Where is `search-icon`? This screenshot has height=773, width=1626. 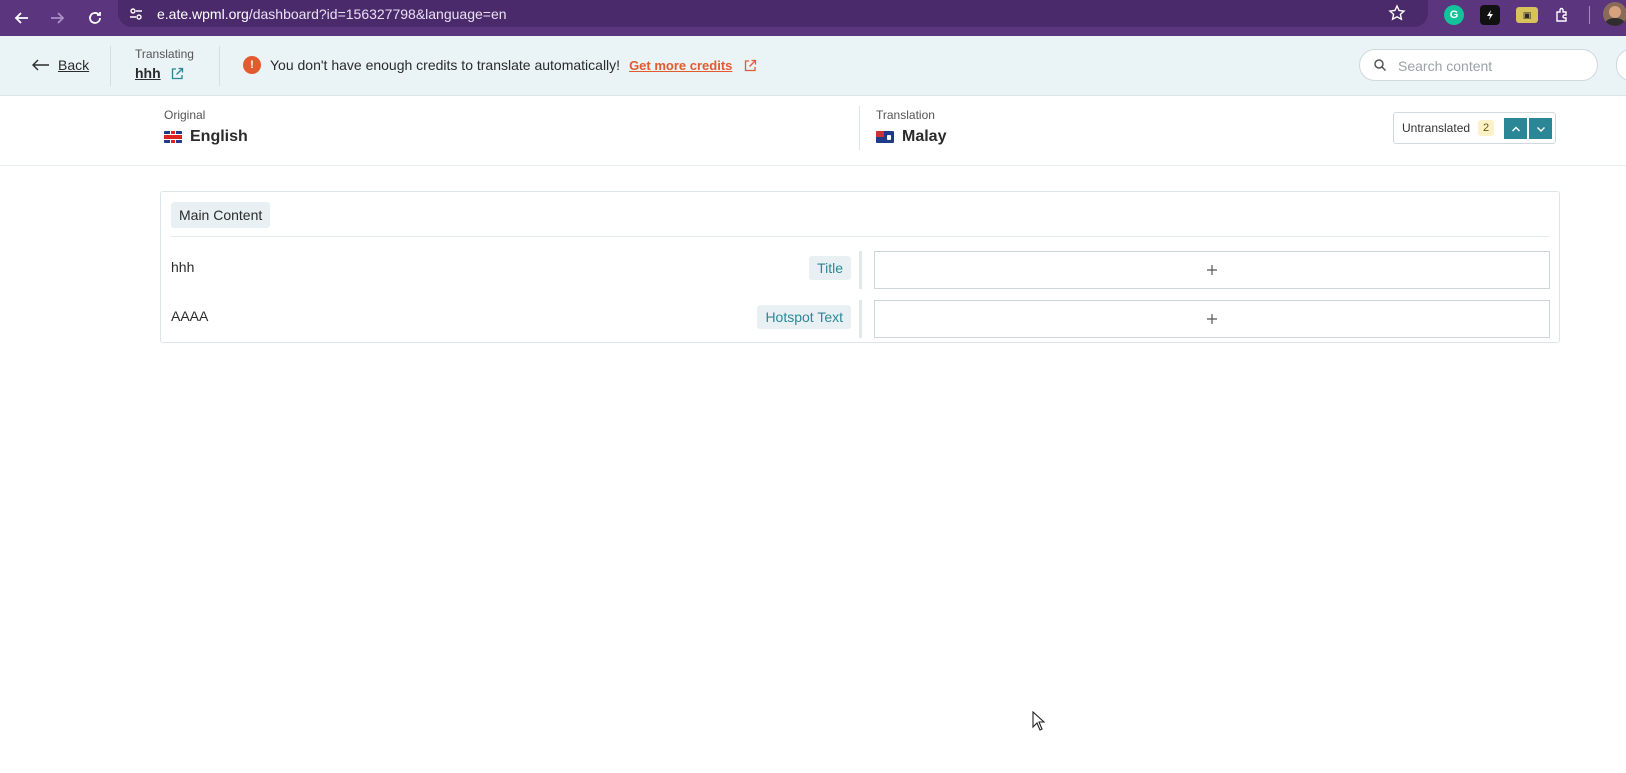 search-icon is located at coordinates (1380, 65).